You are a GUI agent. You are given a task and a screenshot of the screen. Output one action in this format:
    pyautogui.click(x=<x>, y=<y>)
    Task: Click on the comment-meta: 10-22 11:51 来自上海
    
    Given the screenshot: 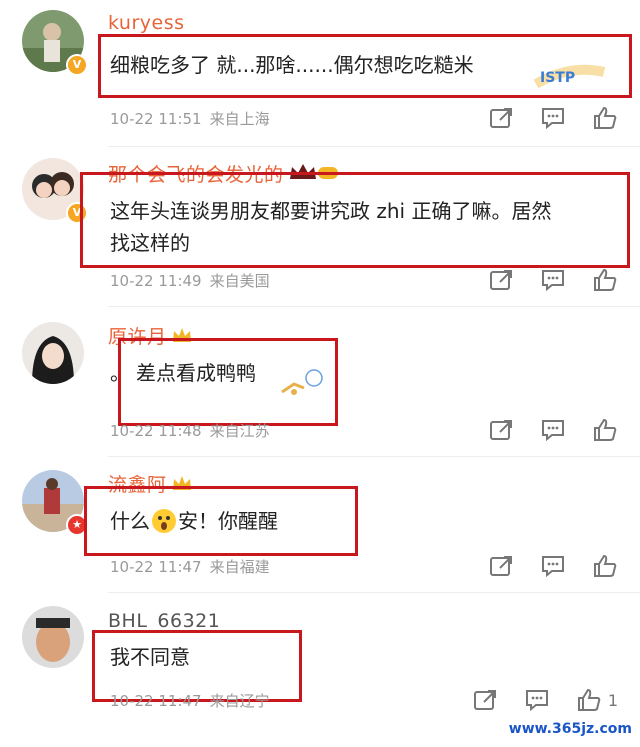 What is the action you would take?
    pyautogui.click(x=194, y=118)
    